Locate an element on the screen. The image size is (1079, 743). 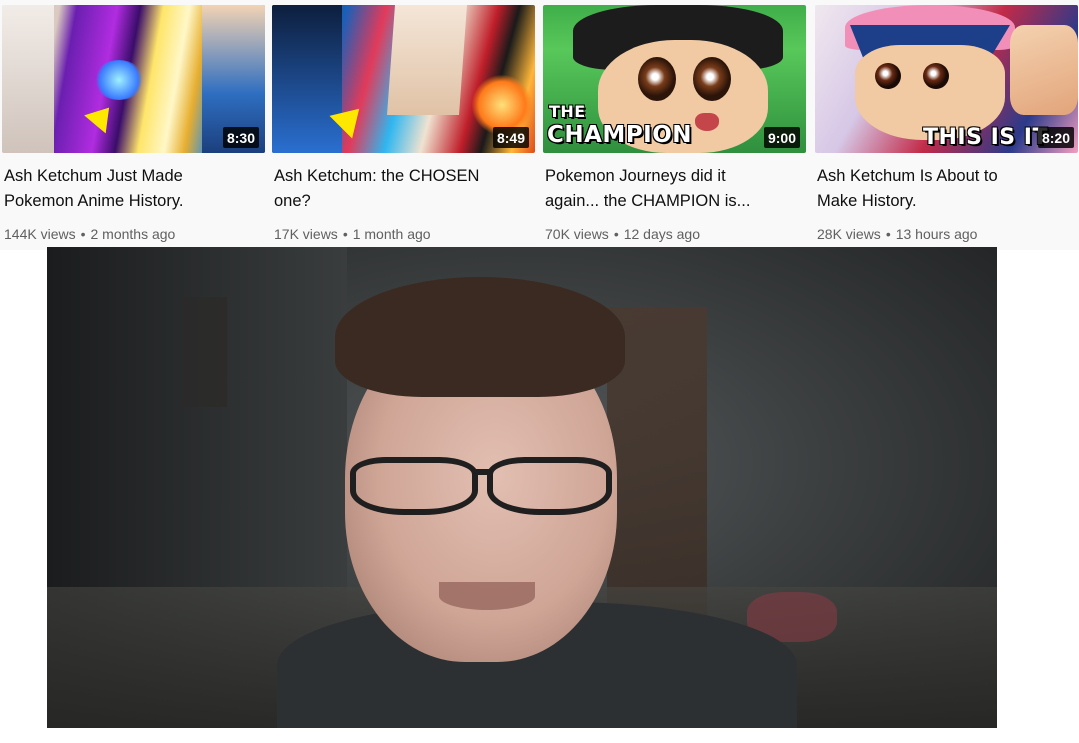
video-title-line: Ash Ketchum Is About to is located at coordinates (907, 176).